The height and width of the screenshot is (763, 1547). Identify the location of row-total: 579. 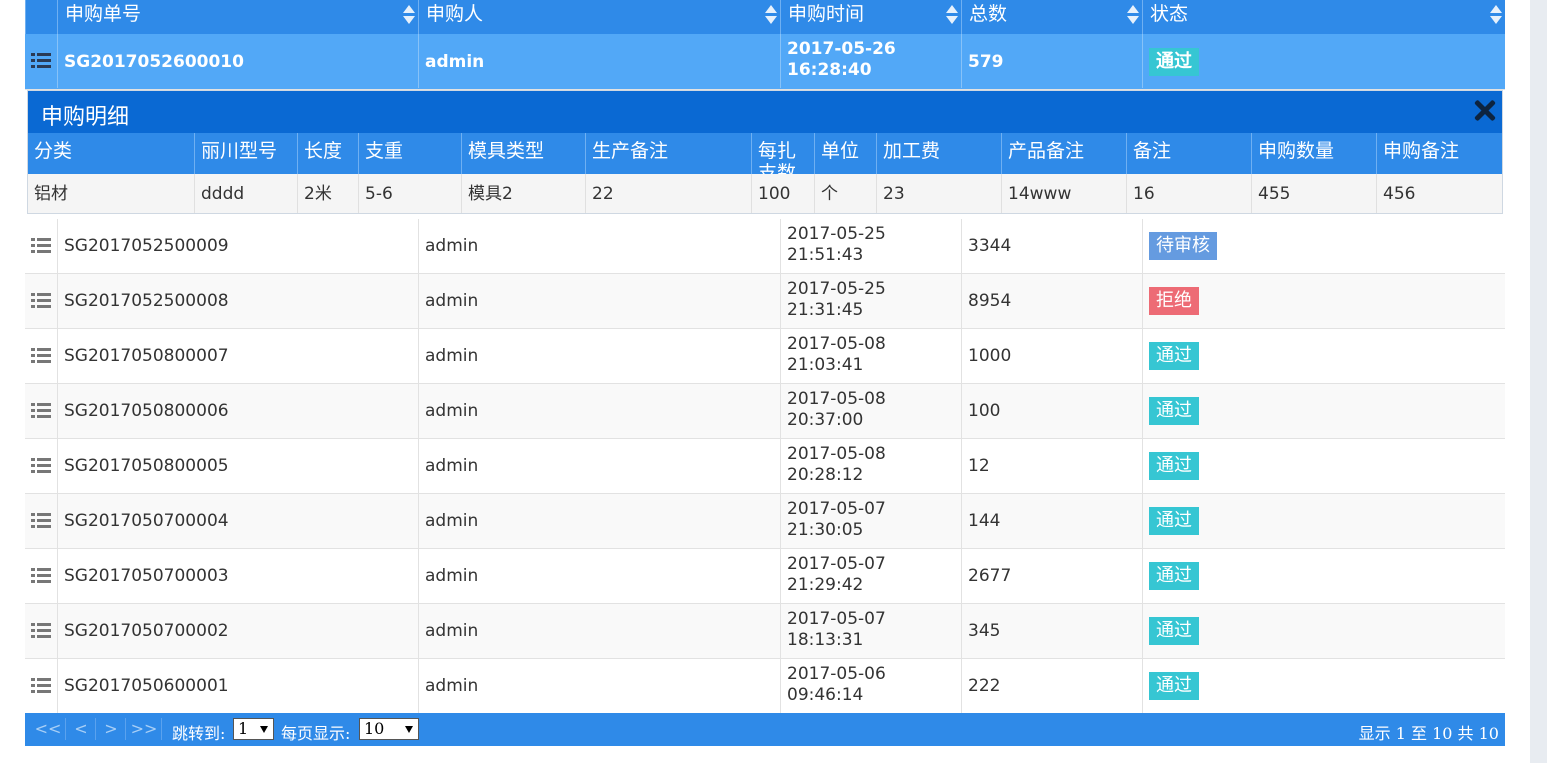
(1051, 61).